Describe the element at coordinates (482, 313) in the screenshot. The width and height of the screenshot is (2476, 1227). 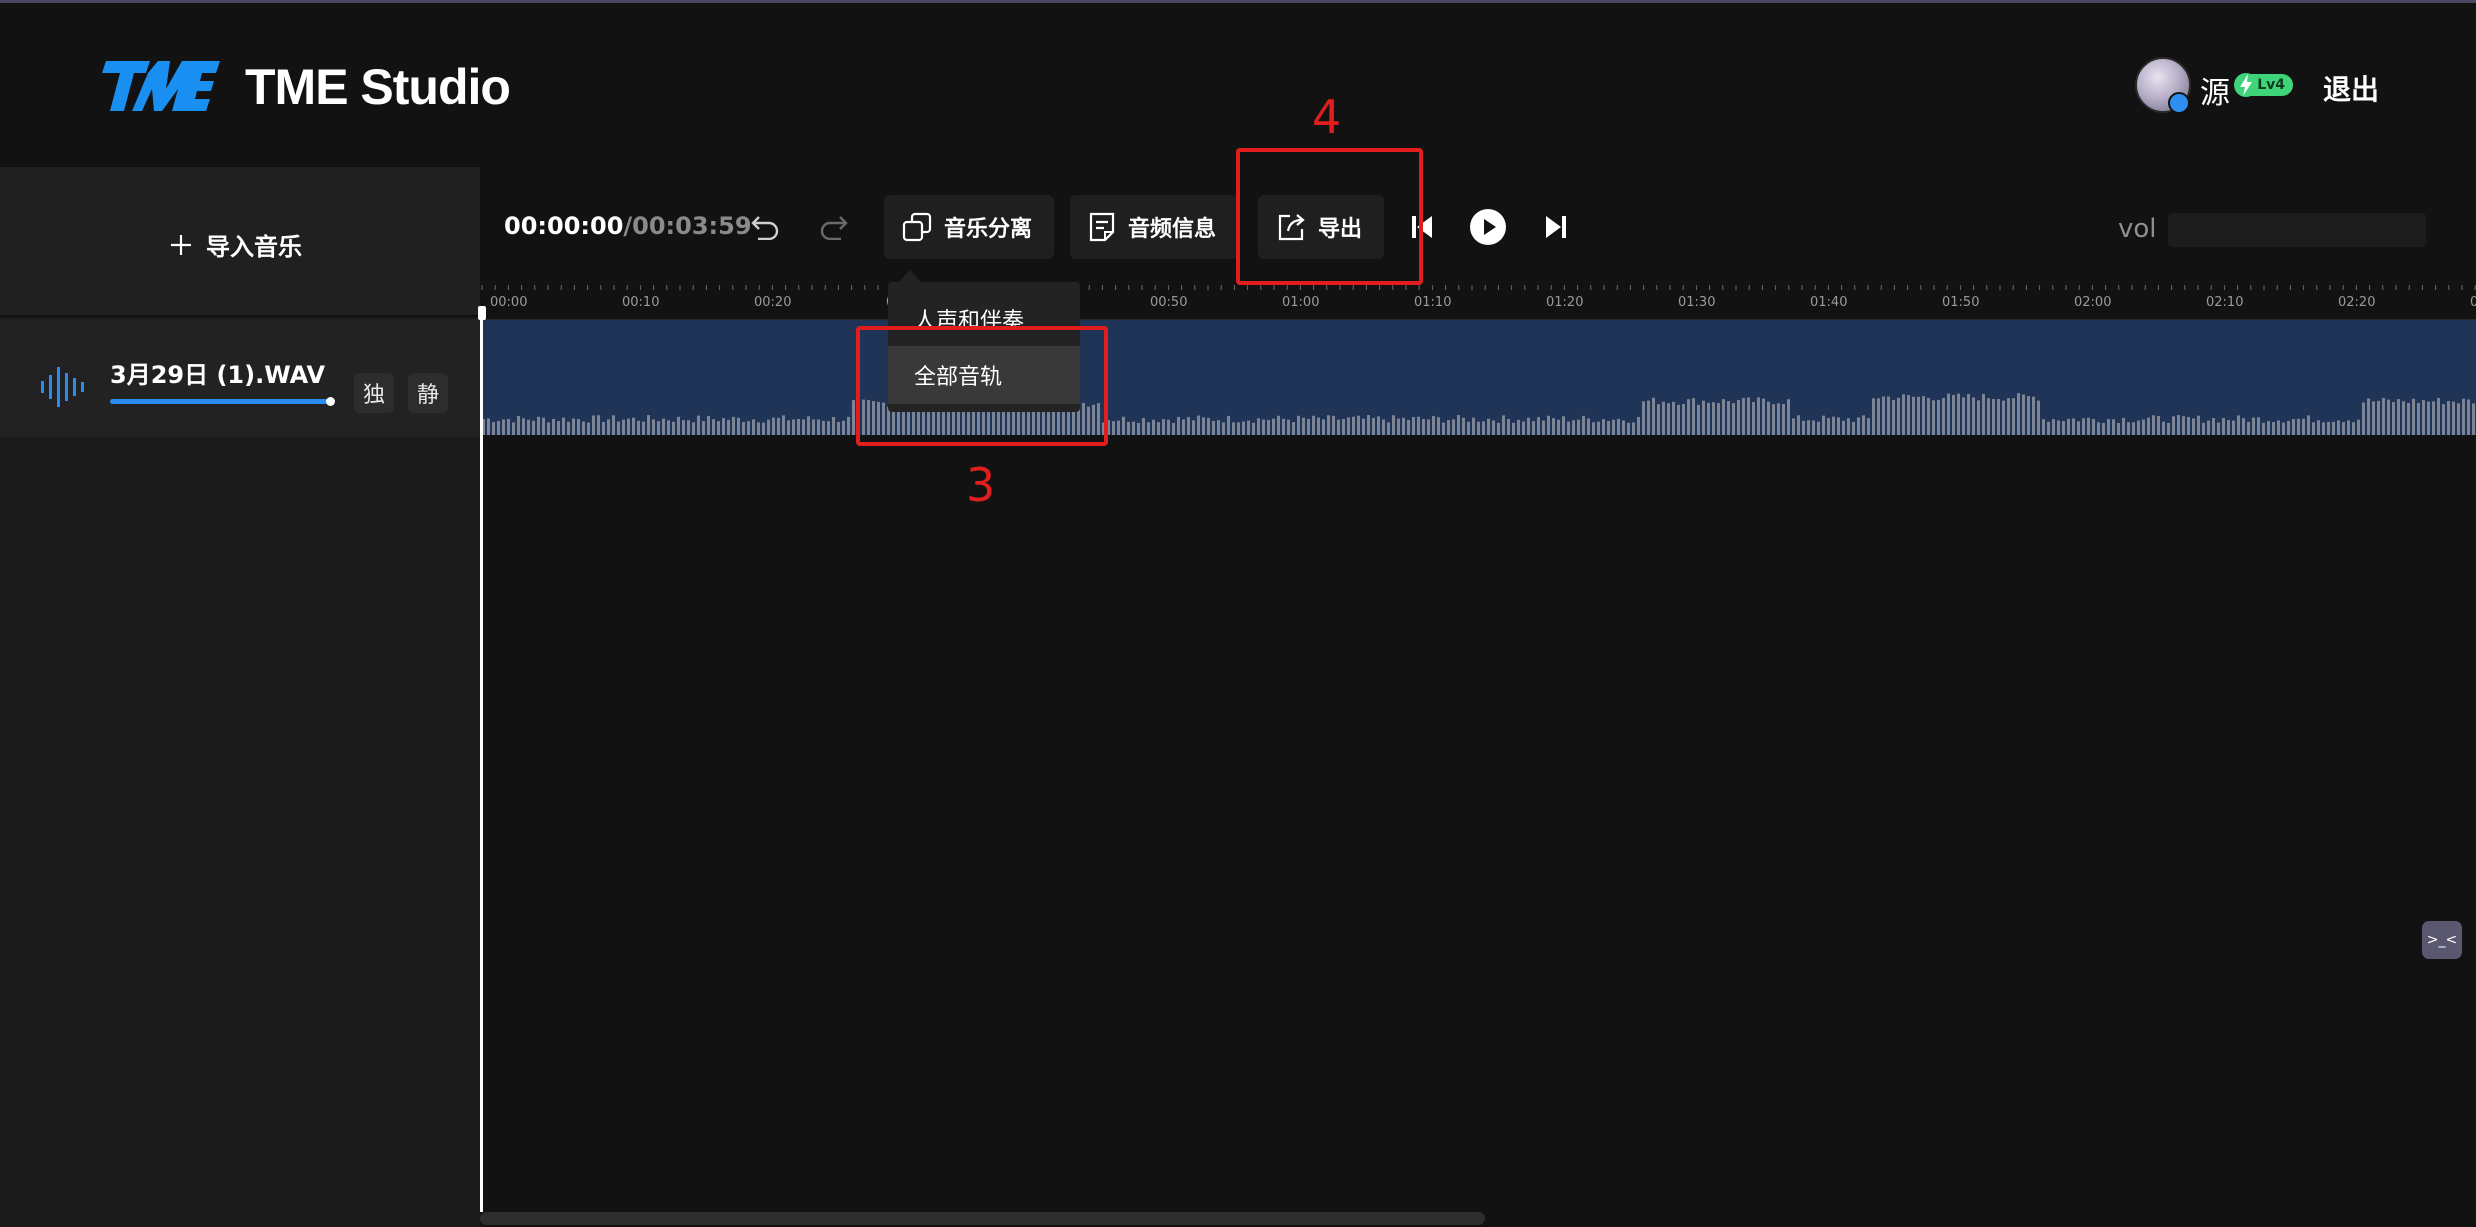
I see `playhead-handle` at that location.